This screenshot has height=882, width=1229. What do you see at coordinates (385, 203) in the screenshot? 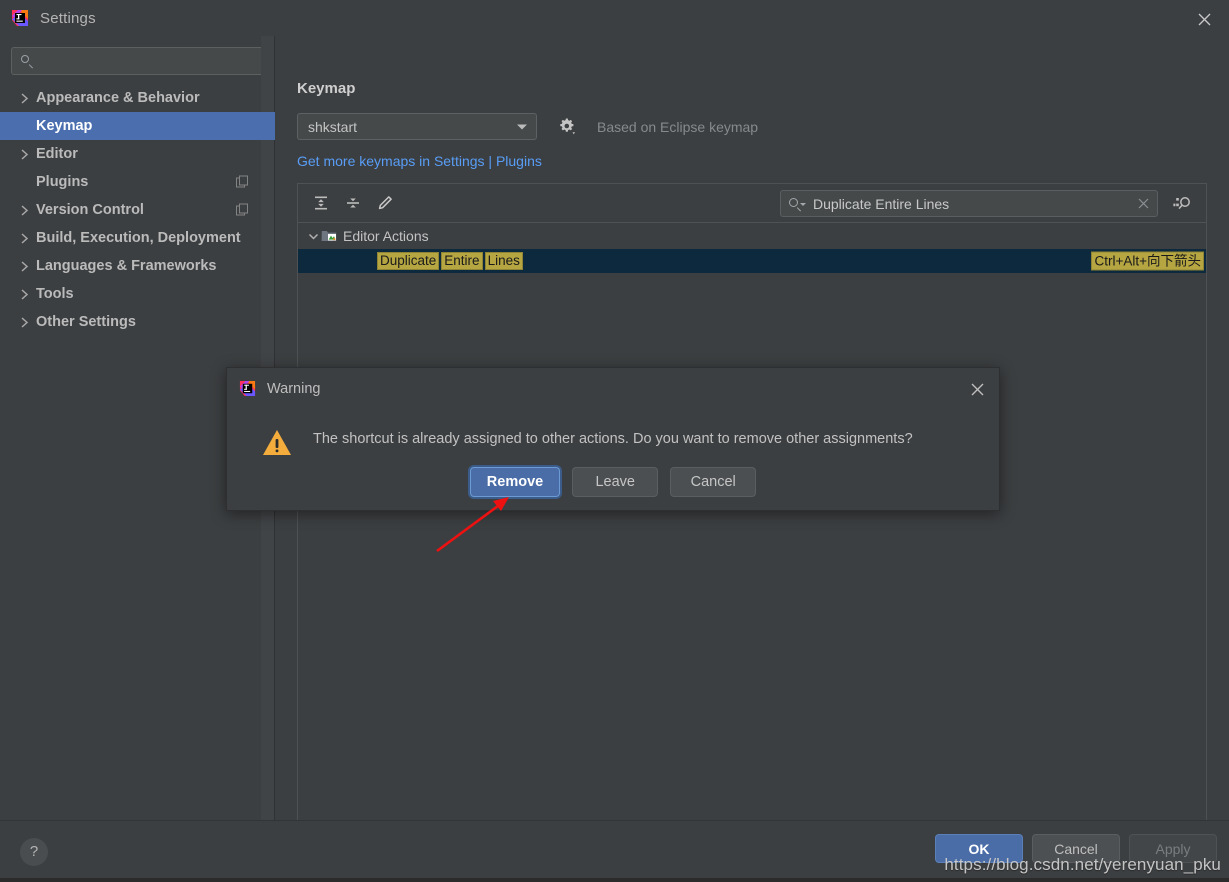
I see `edit-pencil-icon` at bounding box center [385, 203].